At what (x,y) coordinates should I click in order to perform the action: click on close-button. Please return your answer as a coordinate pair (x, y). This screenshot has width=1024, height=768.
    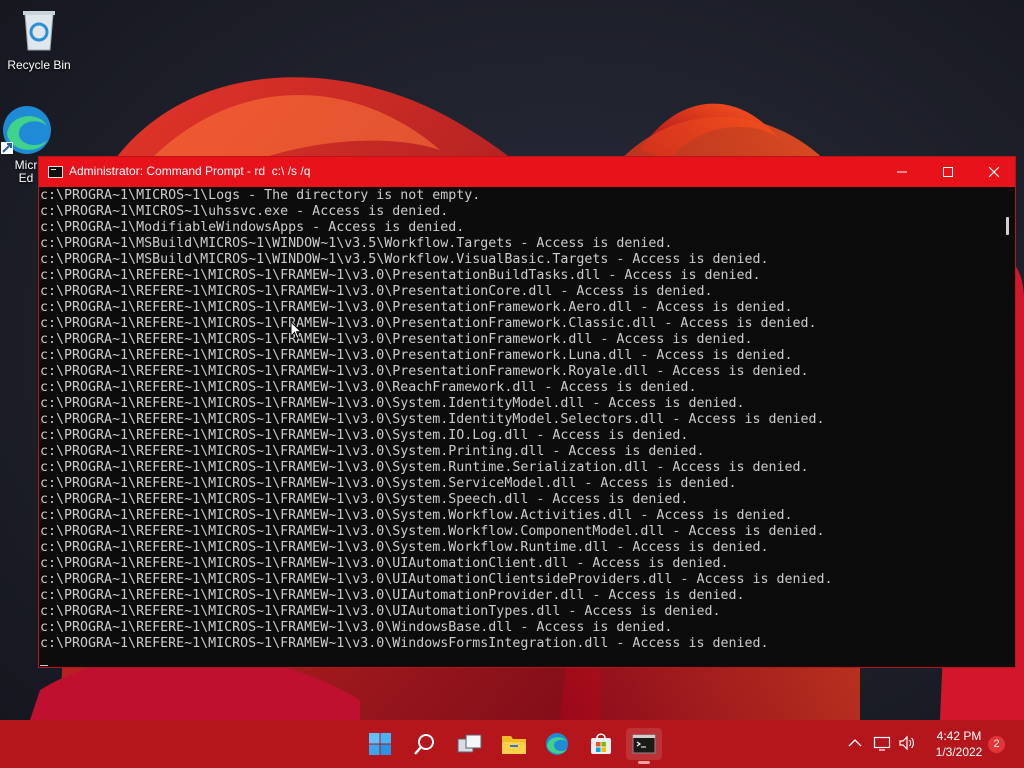
    Looking at the image, I should click on (994, 172).